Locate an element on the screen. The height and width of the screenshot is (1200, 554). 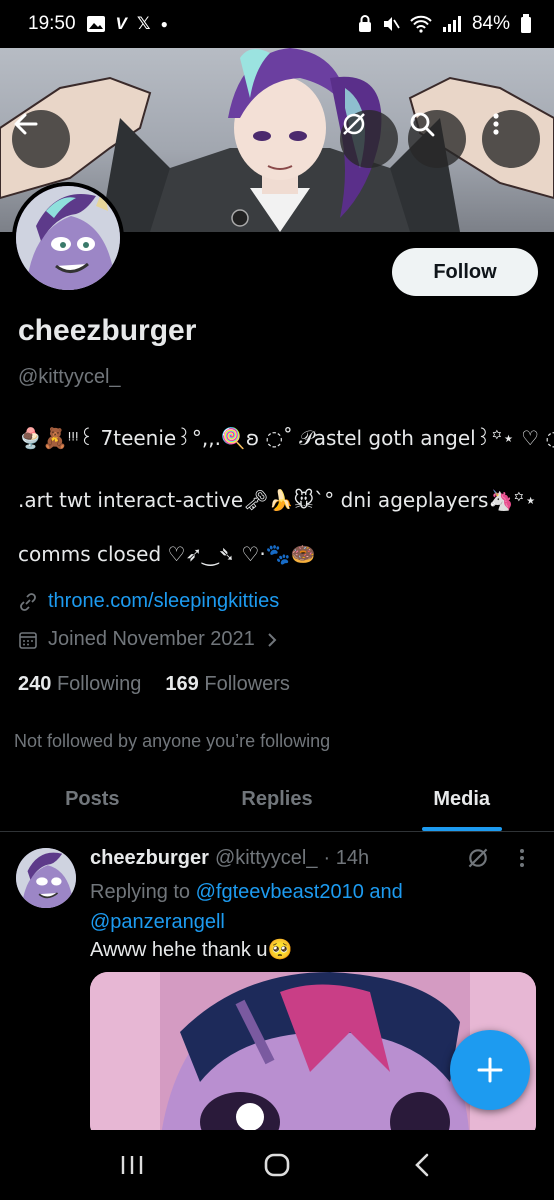
mention-and: and is located at coordinates (386, 892).